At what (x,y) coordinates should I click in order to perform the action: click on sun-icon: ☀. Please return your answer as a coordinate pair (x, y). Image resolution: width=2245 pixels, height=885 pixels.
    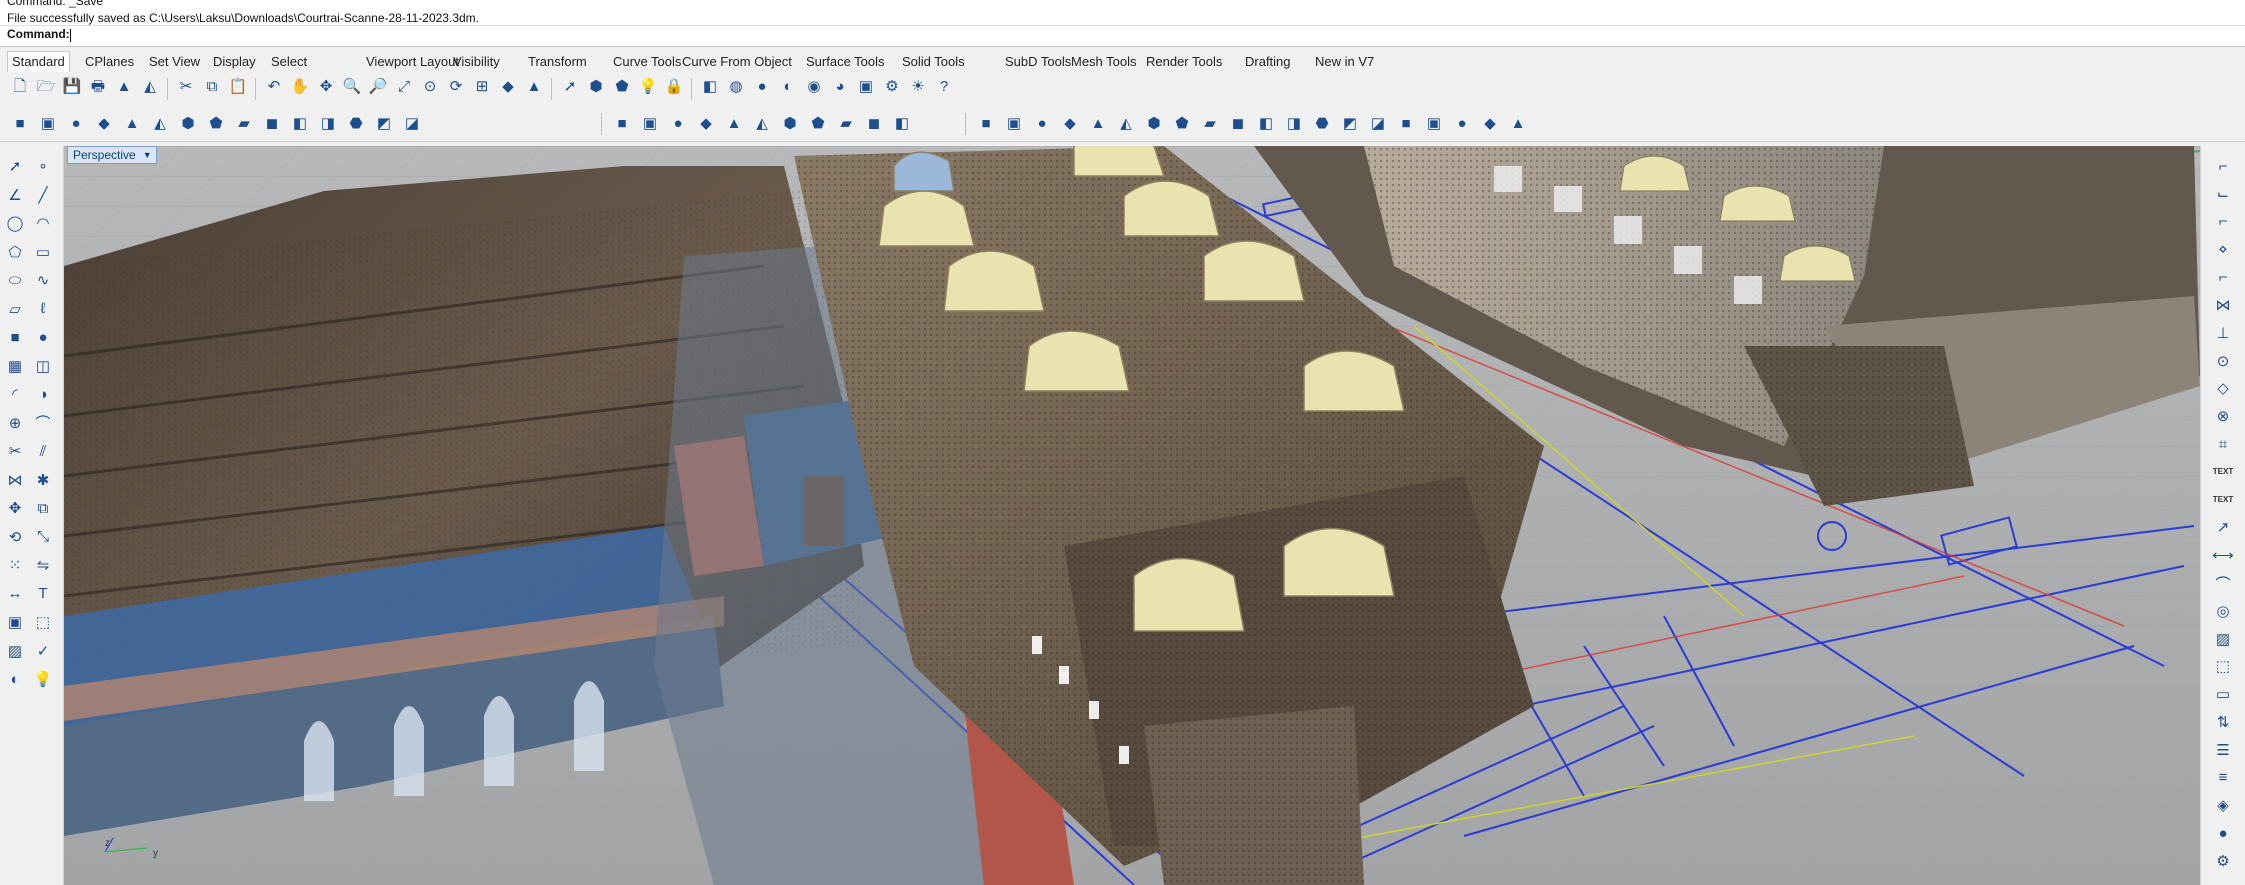
    Looking at the image, I should click on (918, 87).